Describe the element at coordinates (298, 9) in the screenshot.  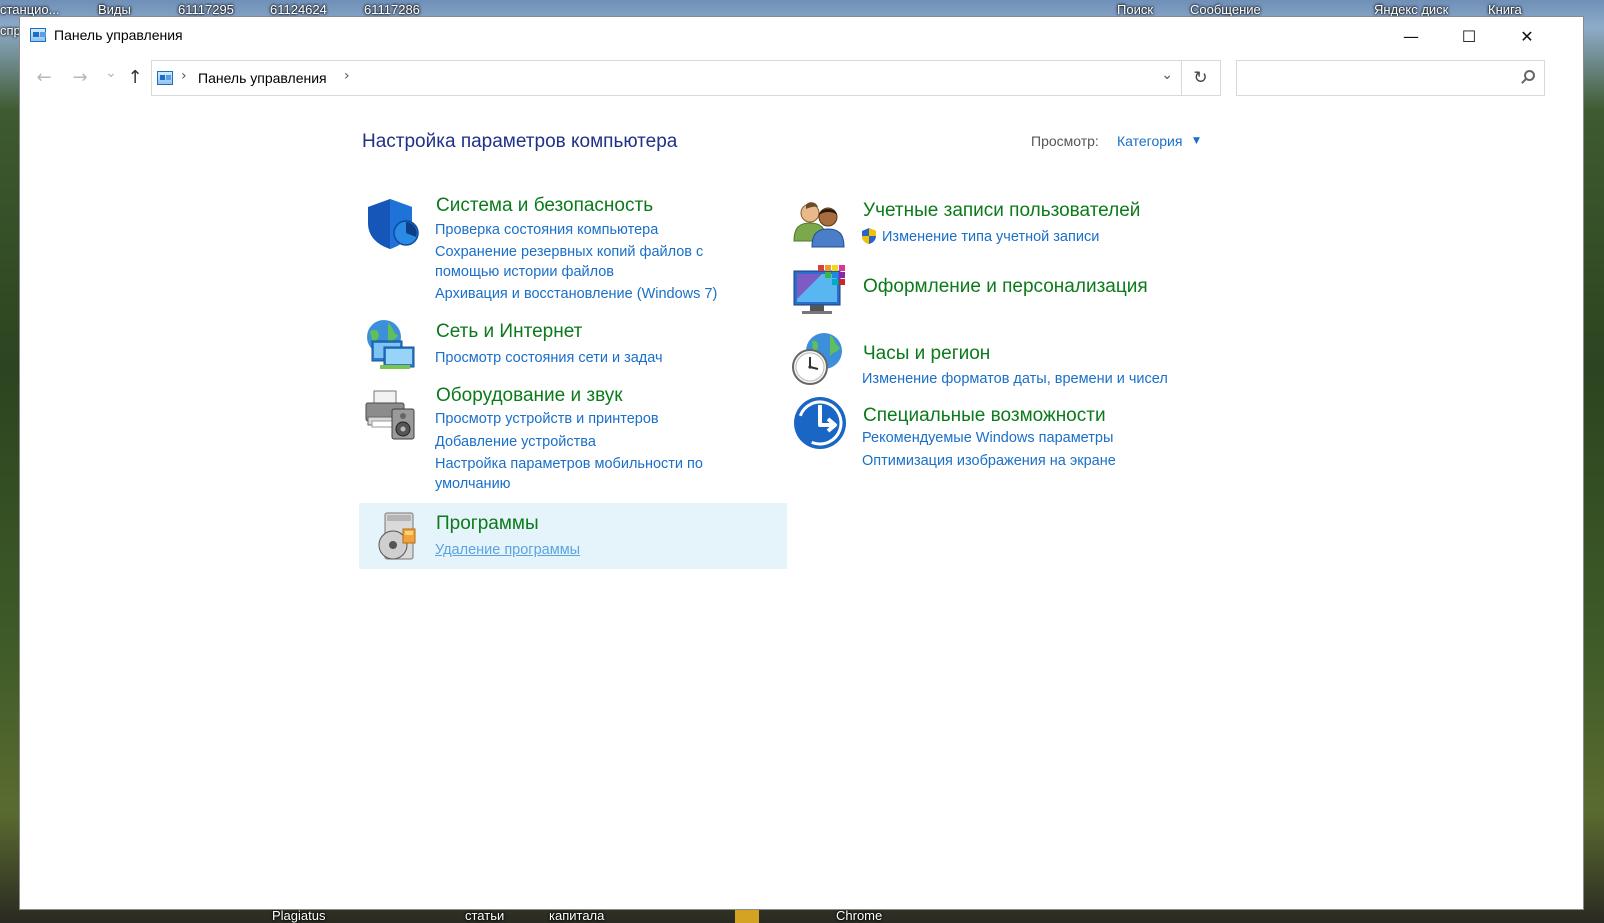
I see `desktop-icon-label: 61124624` at that location.